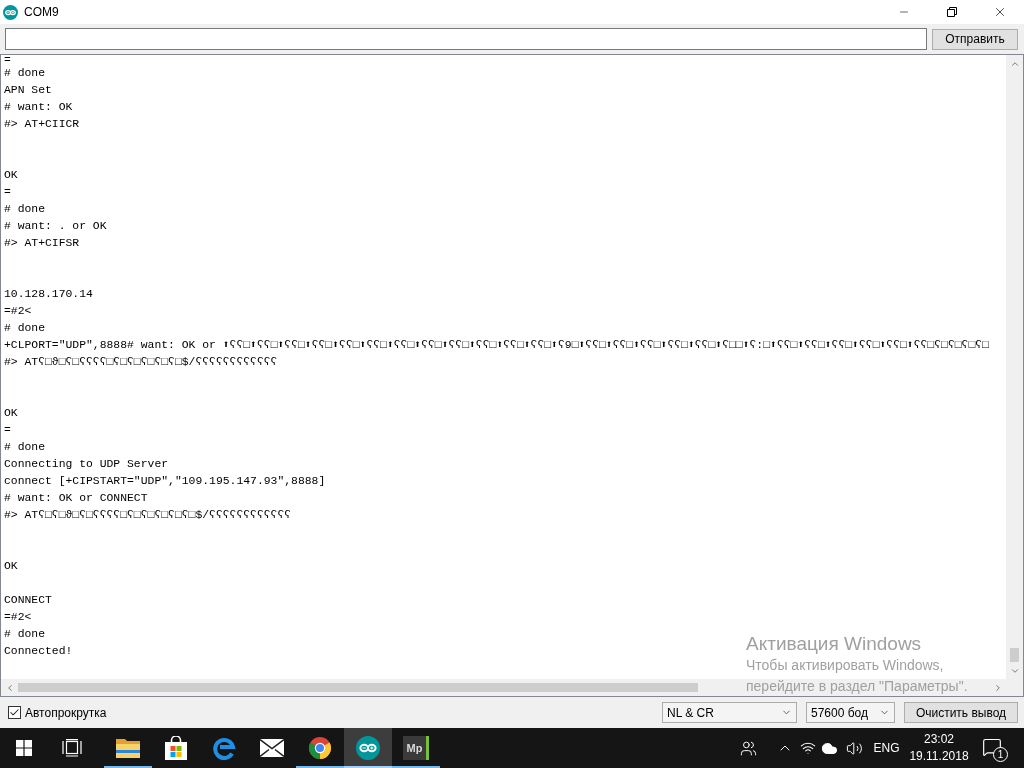 This screenshot has height=768, width=1024. I want to click on activation-title: Активация Windows, so click(834, 644).